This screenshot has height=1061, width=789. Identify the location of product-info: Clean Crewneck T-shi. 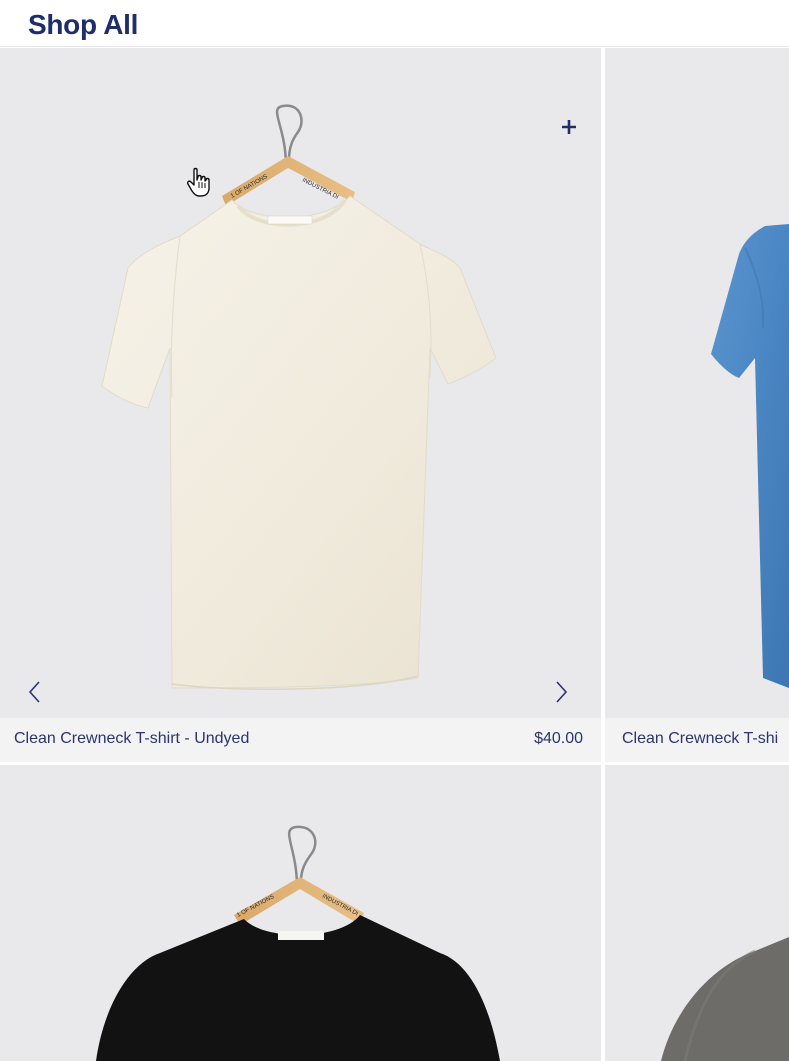
(697, 740).